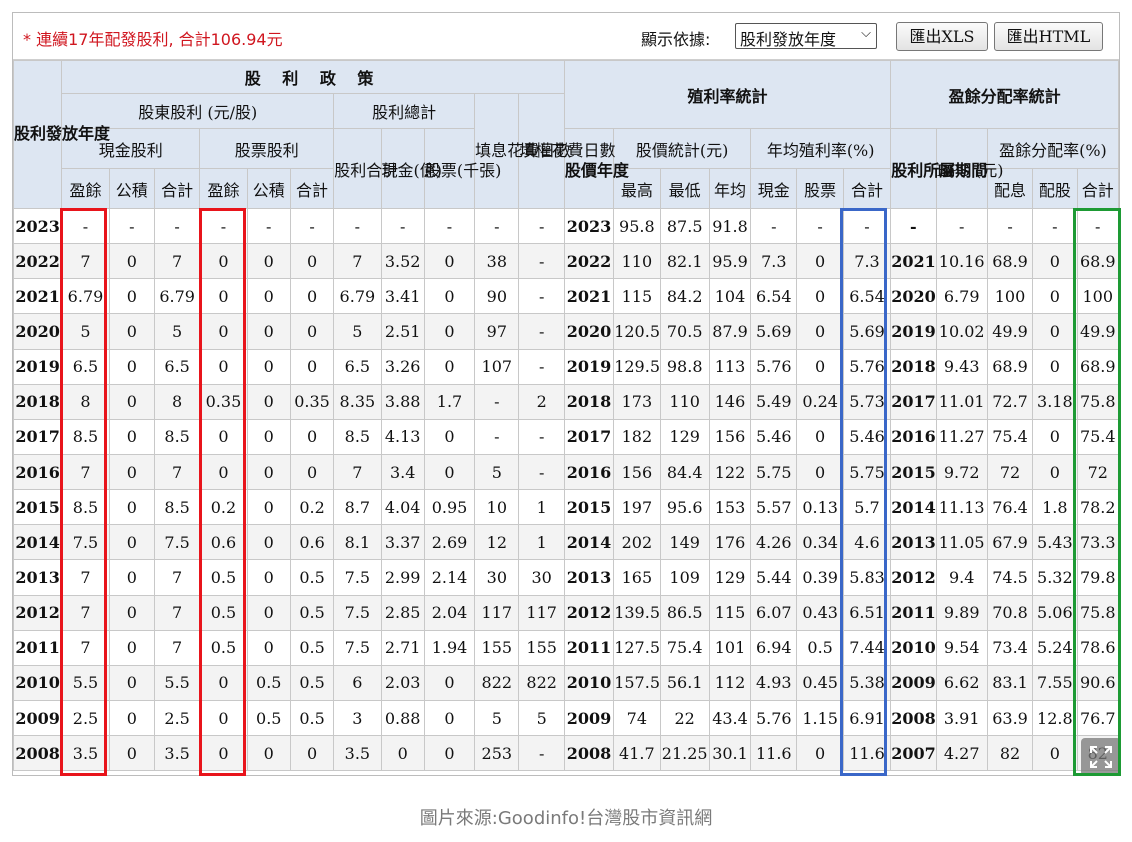 This screenshot has width=1132, height=842. I want to click on table-cell: 822, so click(497, 682).